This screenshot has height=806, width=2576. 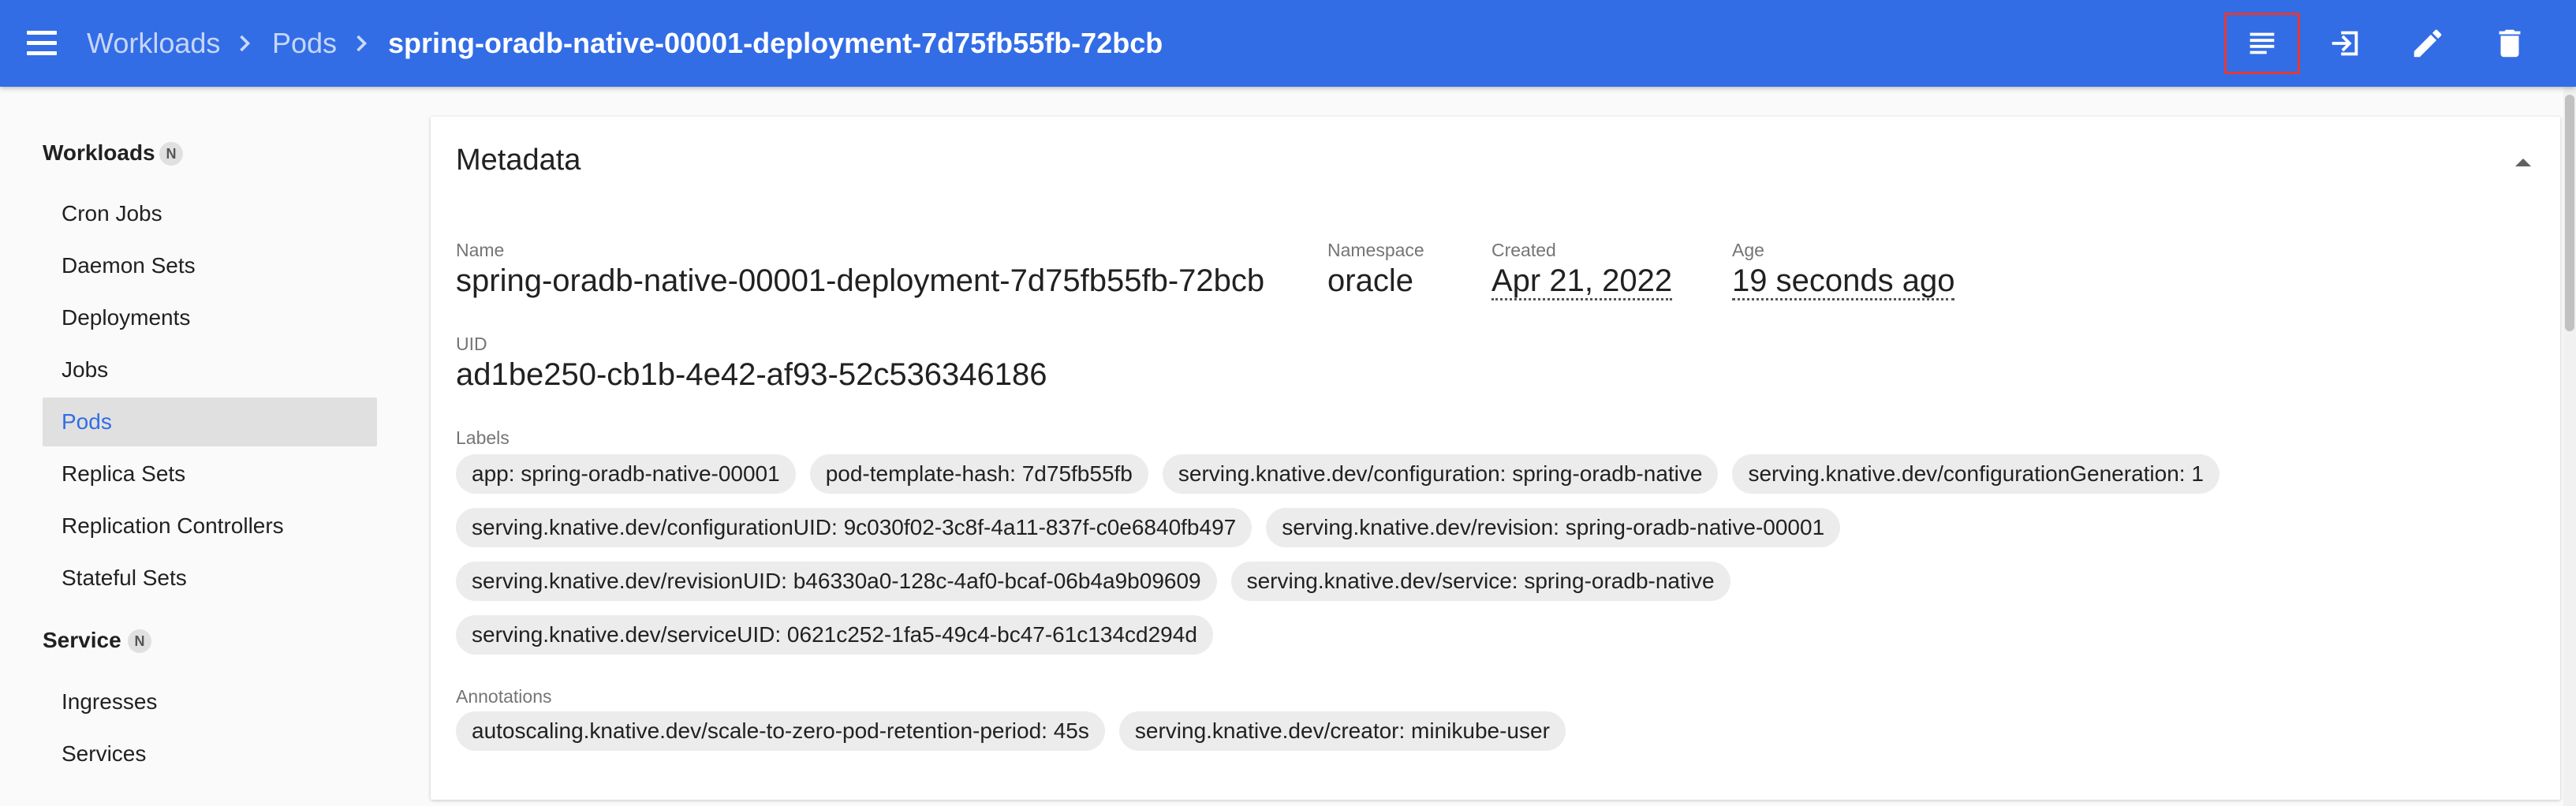 I want to click on sidebar-item-cron-jobs: Cron Jobs, so click(x=210, y=214).